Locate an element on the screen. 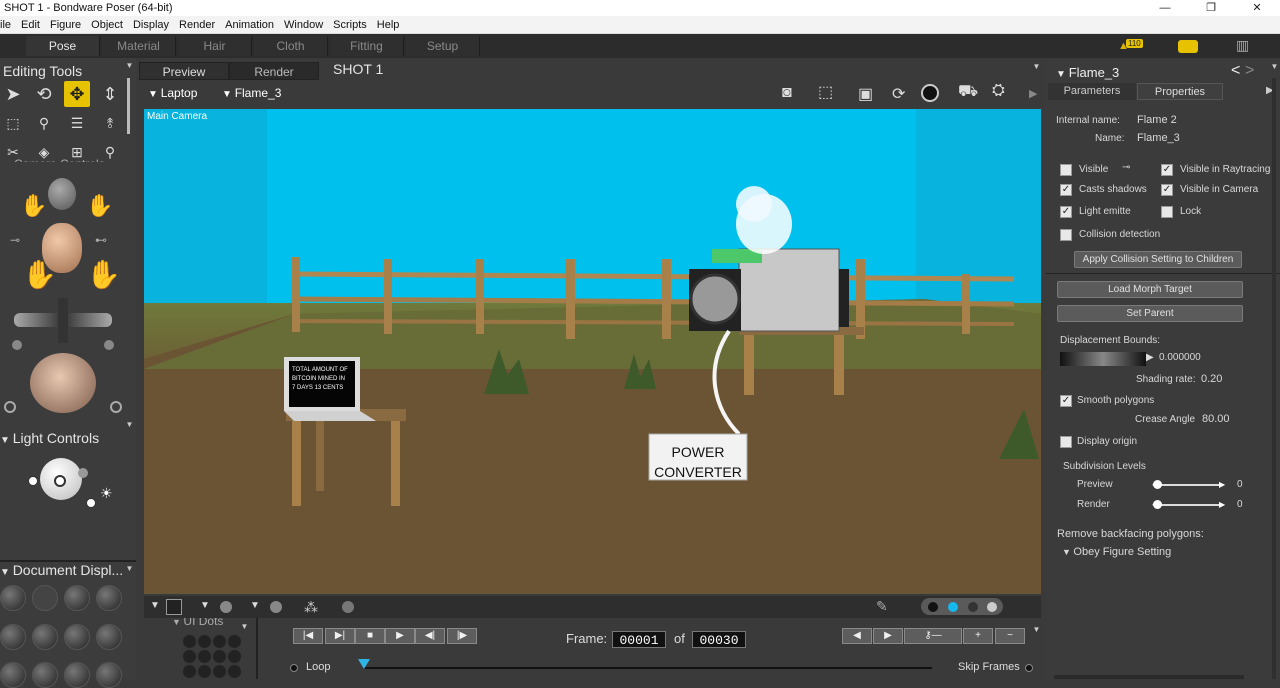 The image size is (1280, 688). camera-snapshot-icon: ◙ is located at coordinates (787, 93).